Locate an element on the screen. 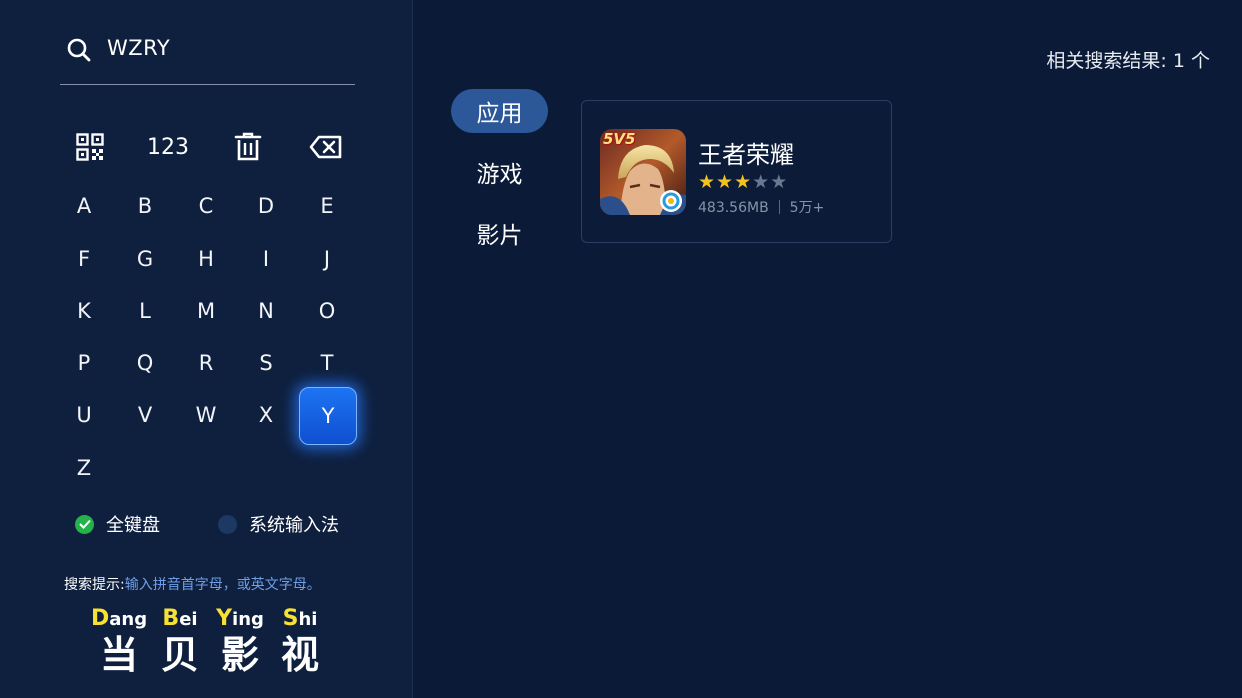 The width and height of the screenshot is (1242, 698). brand-pinyin: Ying is located at coordinates (240, 618).